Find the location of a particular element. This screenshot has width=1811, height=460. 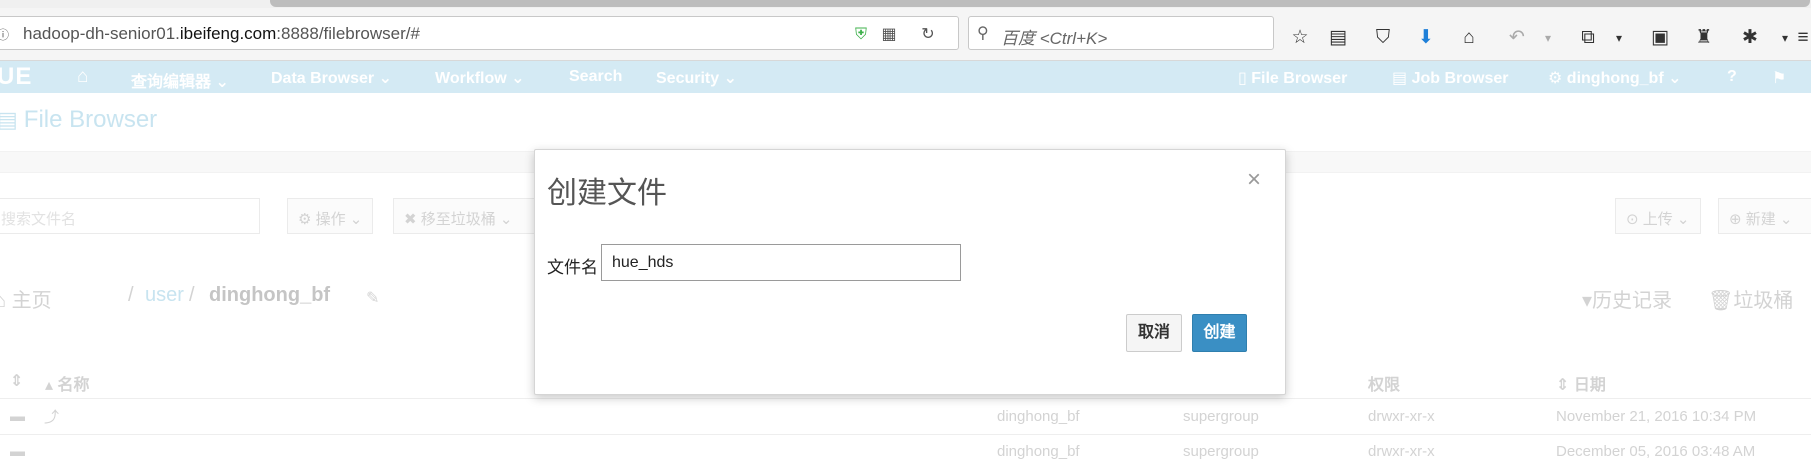

download-icon: ⬇ is located at coordinates (1426, 38).